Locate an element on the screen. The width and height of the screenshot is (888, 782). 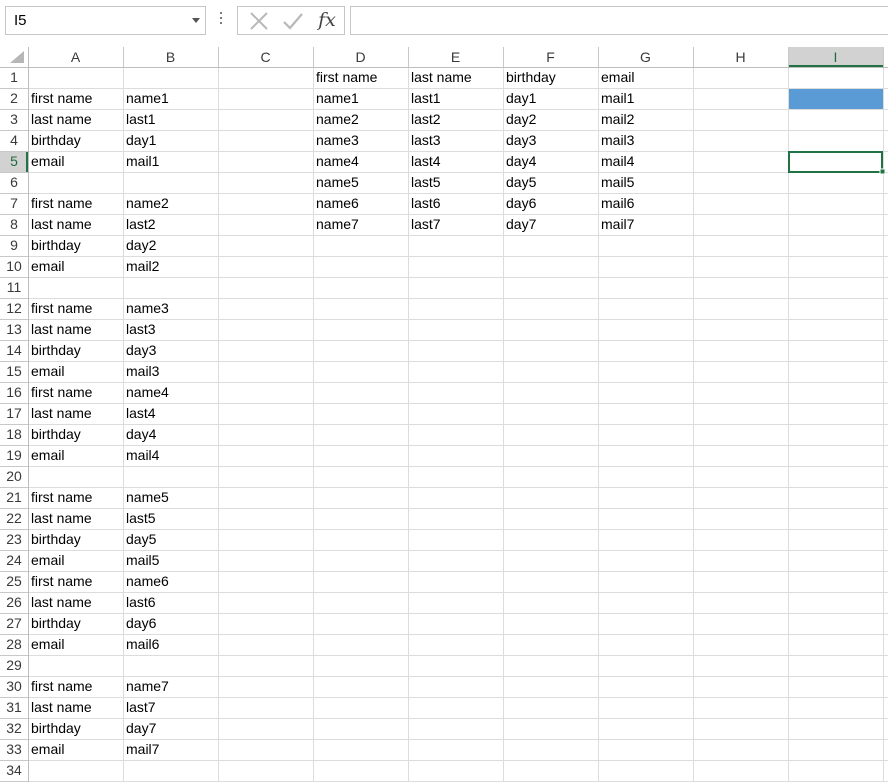
cell-a23: birthday is located at coordinates (56, 539).